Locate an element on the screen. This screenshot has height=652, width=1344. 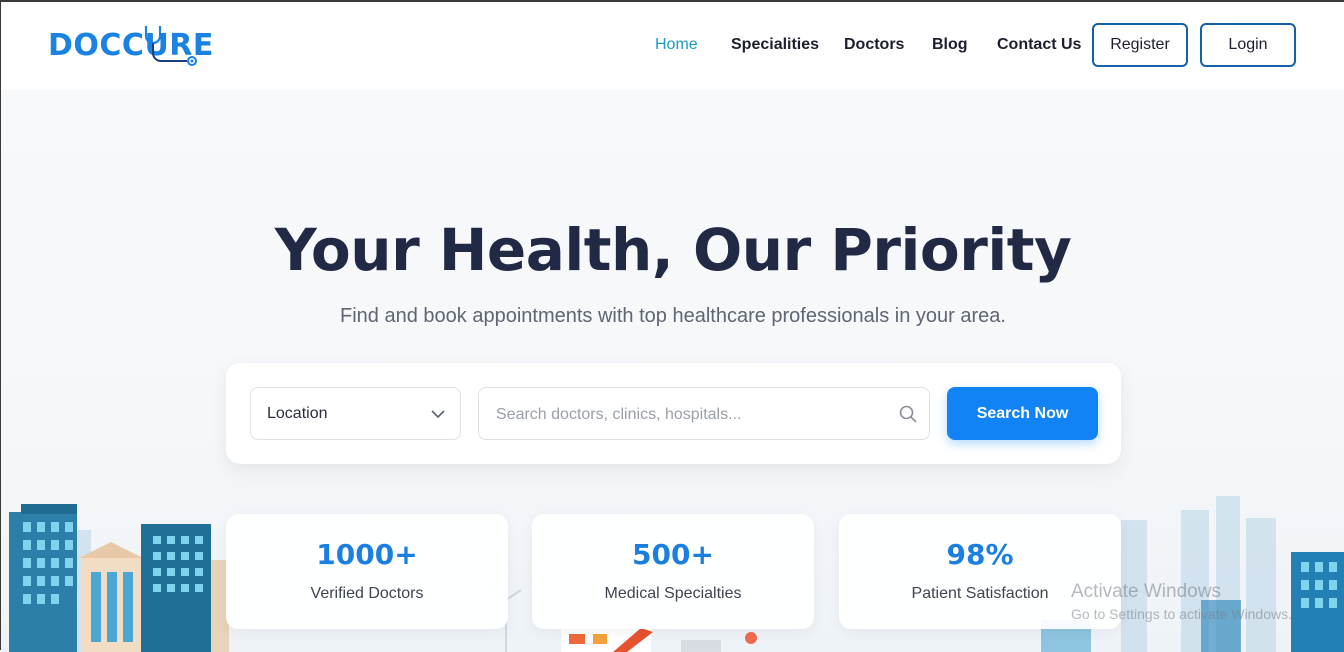
login-button: Login is located at coordinates (1248, 45).